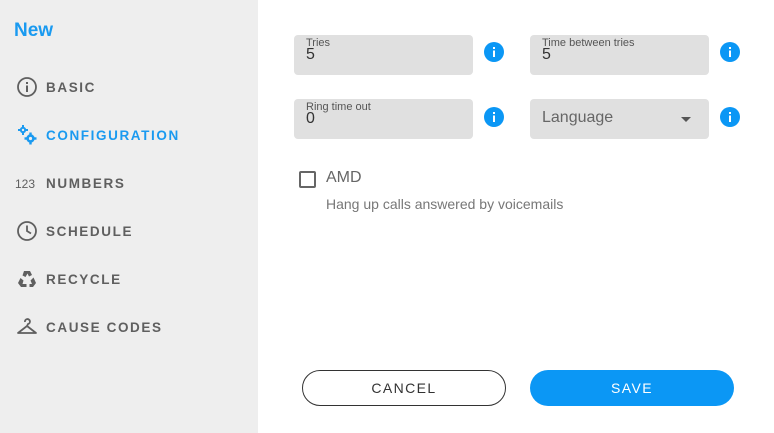  I want to click on recycle-icon, so click(27, 279).